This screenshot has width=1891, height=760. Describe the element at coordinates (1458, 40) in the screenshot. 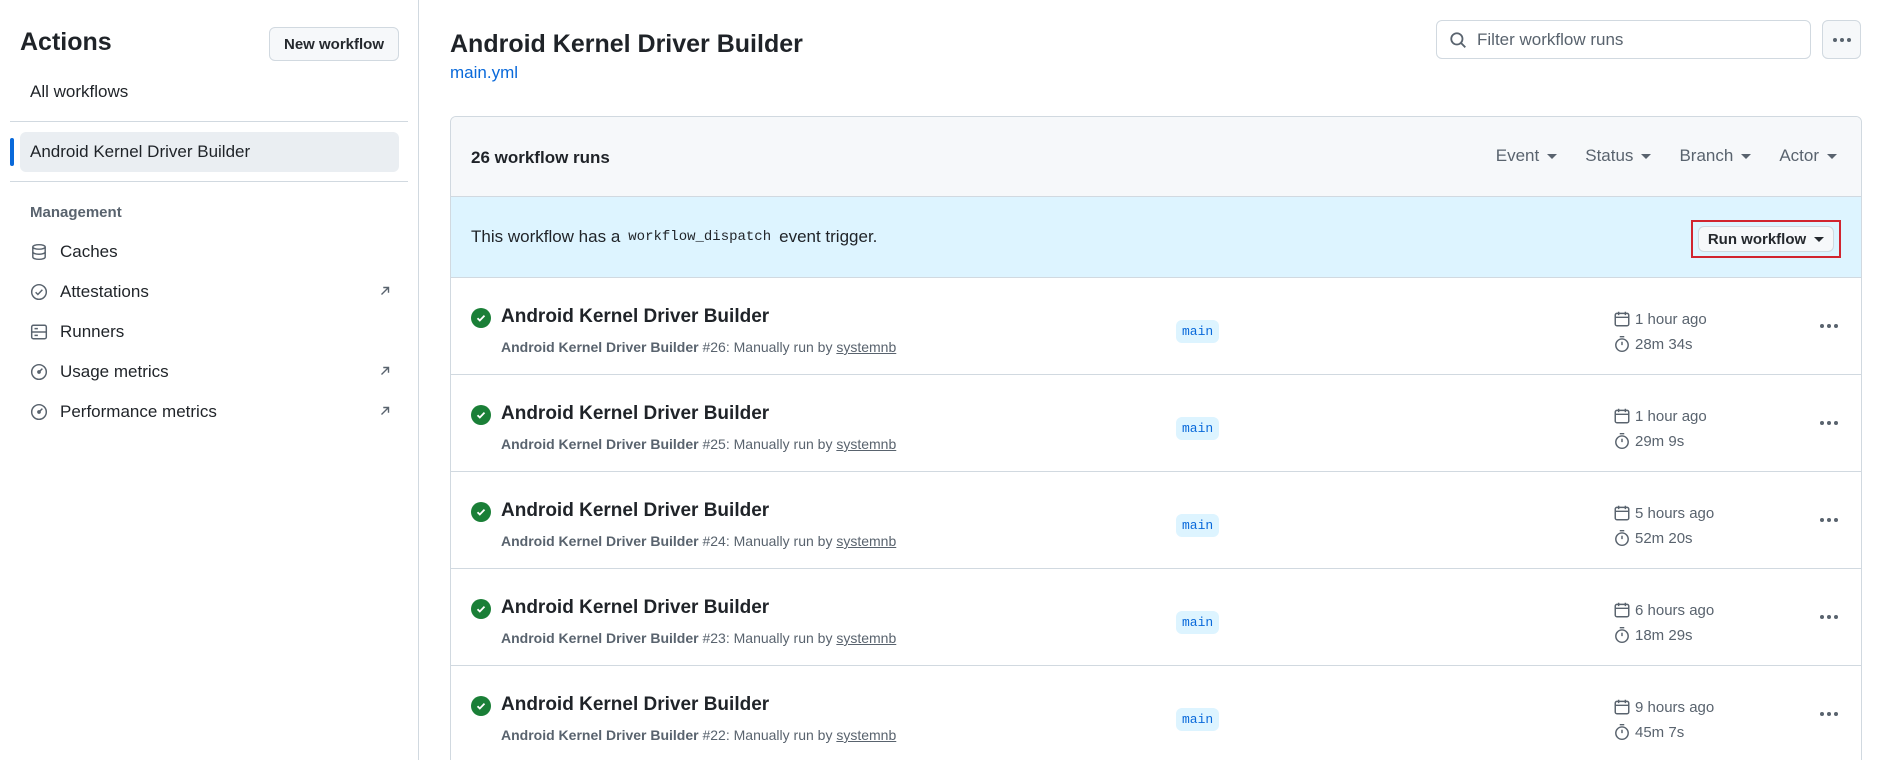

I see `search-icon` at that location.